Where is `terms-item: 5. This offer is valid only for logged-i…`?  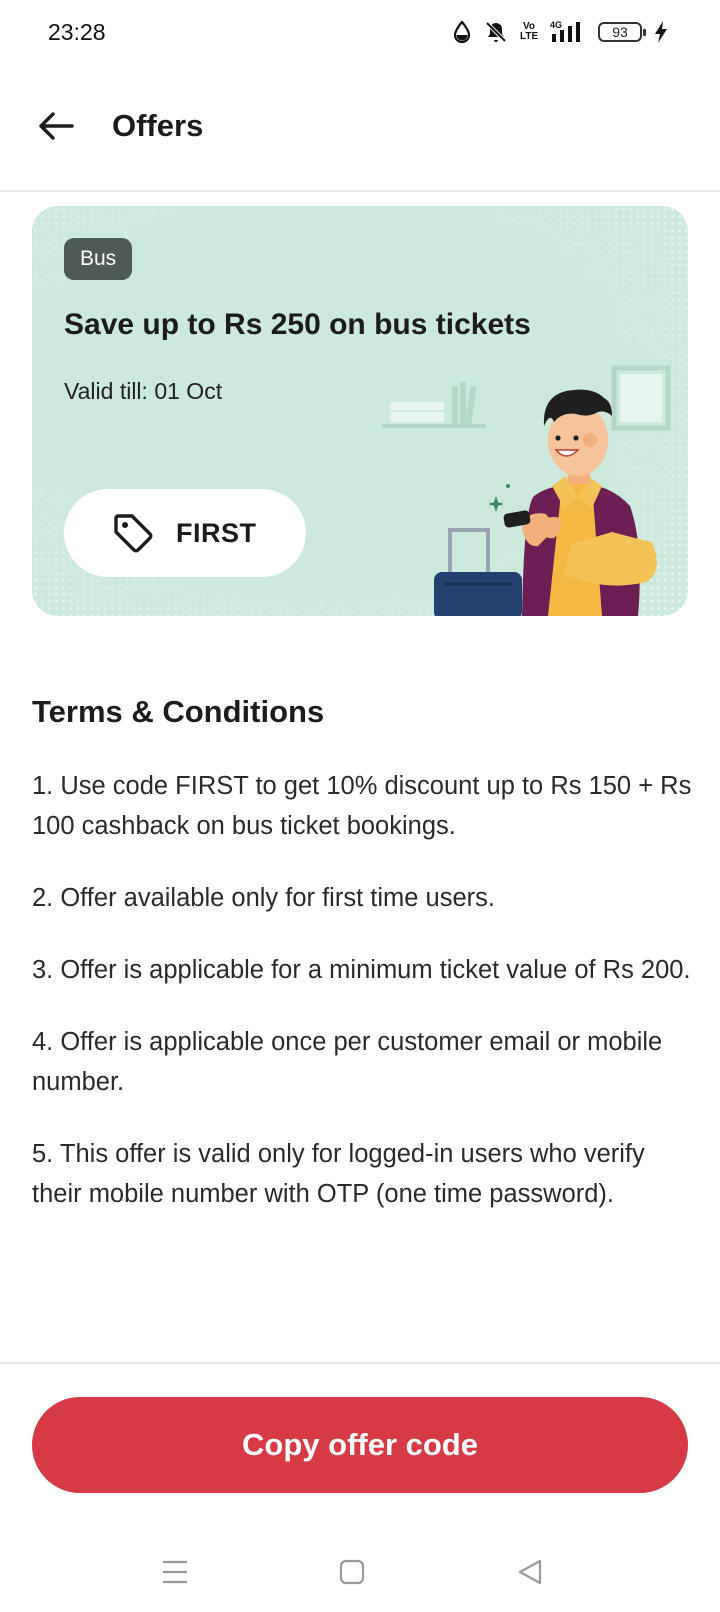
terms-item: 5. This offer is valid only for logged-i… is located at coordinates (338, 1174).